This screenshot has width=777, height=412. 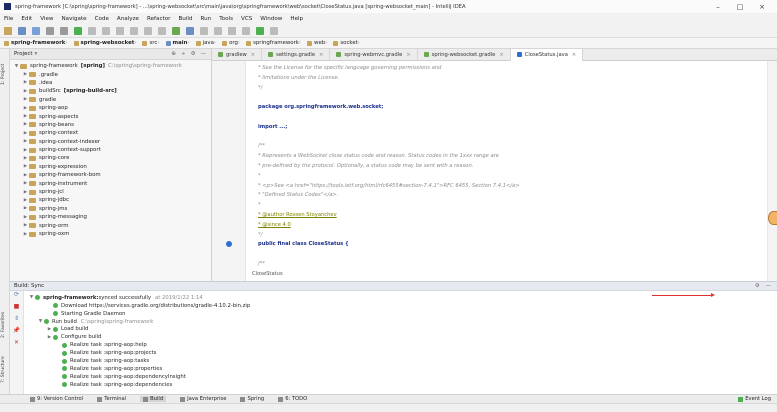 I want to click on maximize-button: □, so click(x=740, y=7).